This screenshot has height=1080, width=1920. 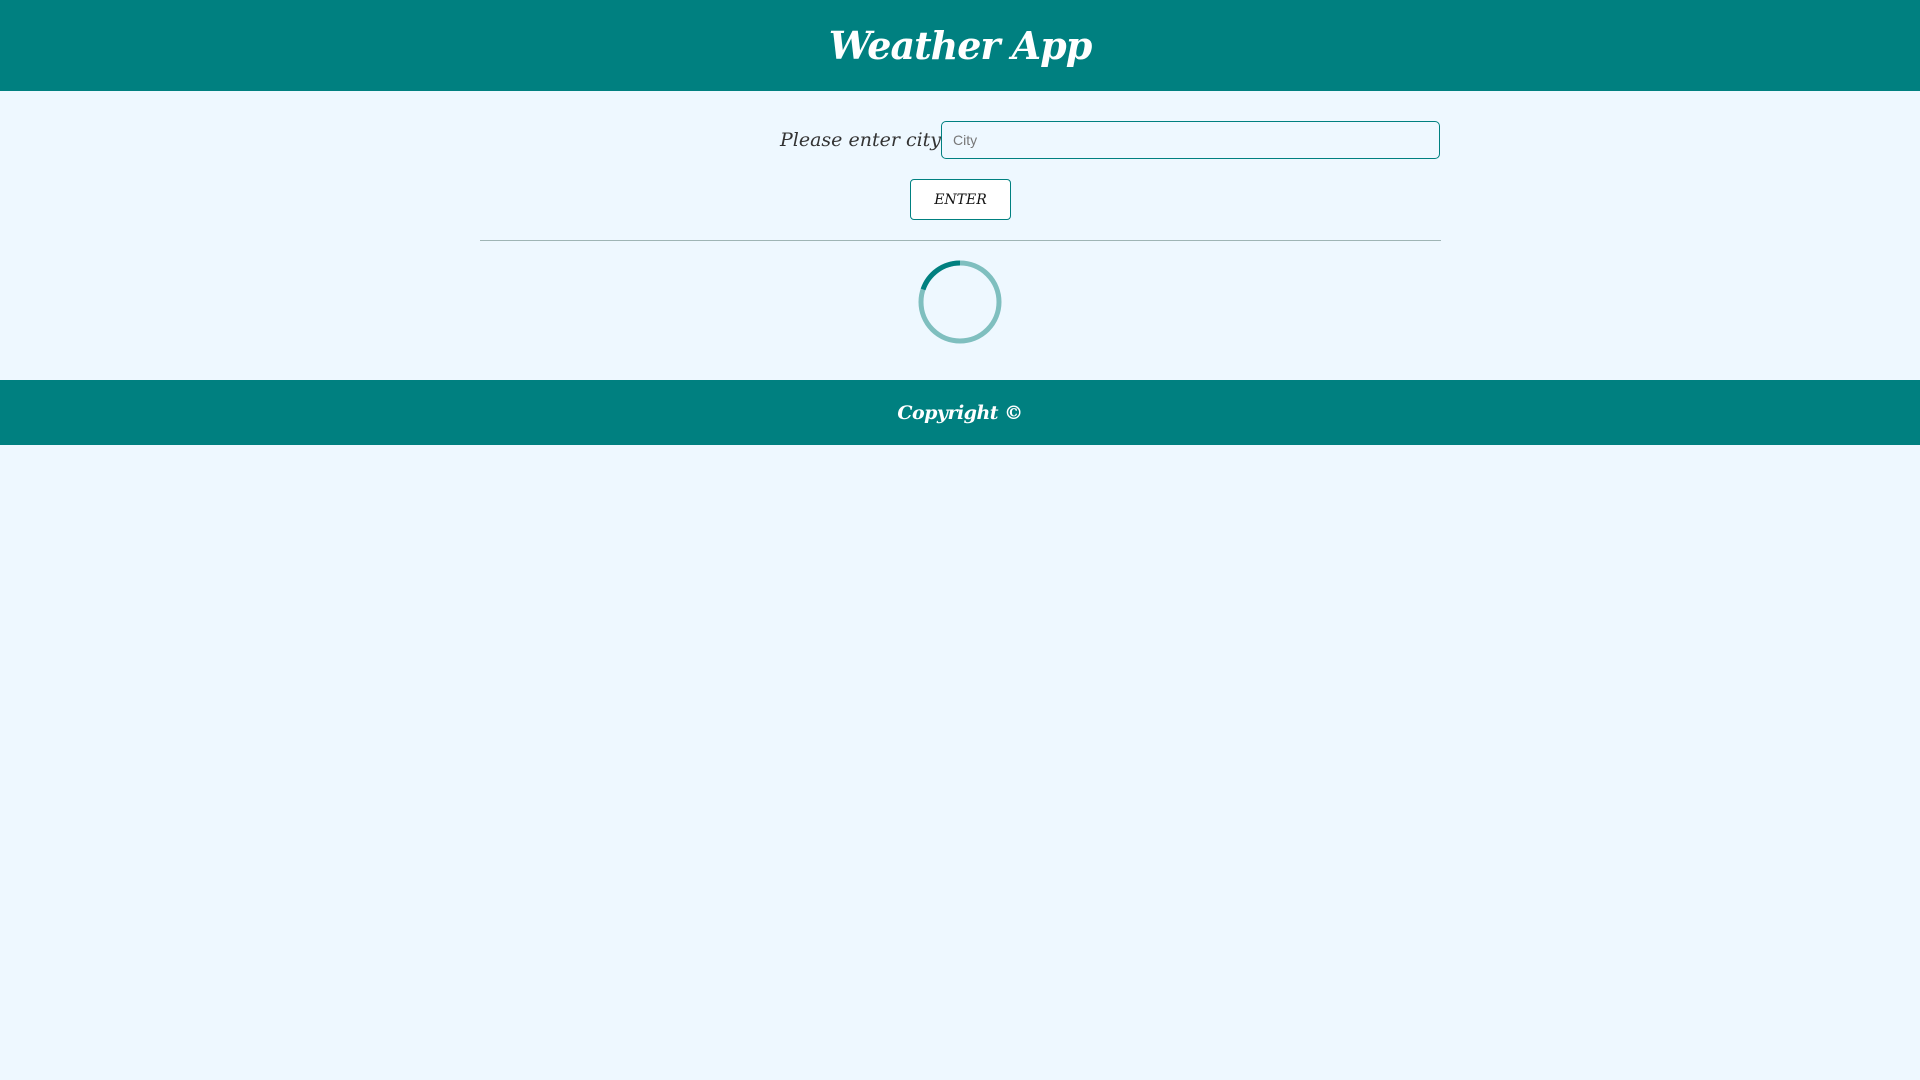 What do you see at coordinates (864, 140) in the screenshot?
I see `city-label: Please enter city:` at bounding box center [864, 140].